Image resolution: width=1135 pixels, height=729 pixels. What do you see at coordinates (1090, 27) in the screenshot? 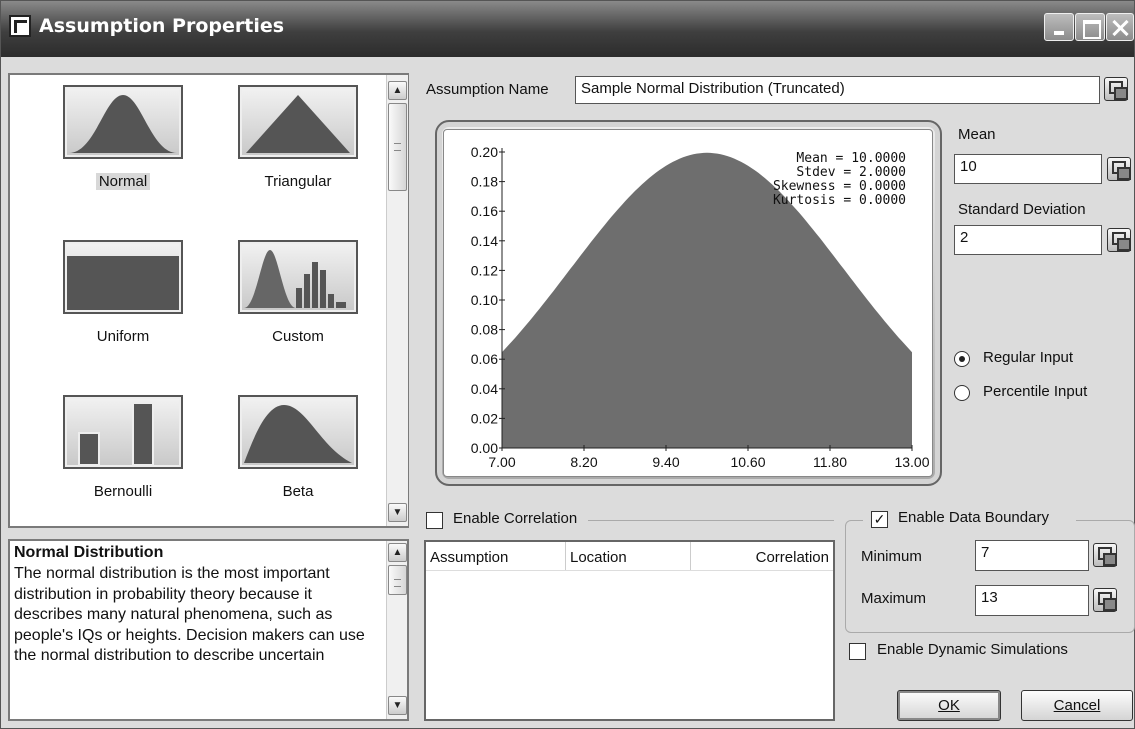
I see `maximize-button` at bounding box center [1090, 27].